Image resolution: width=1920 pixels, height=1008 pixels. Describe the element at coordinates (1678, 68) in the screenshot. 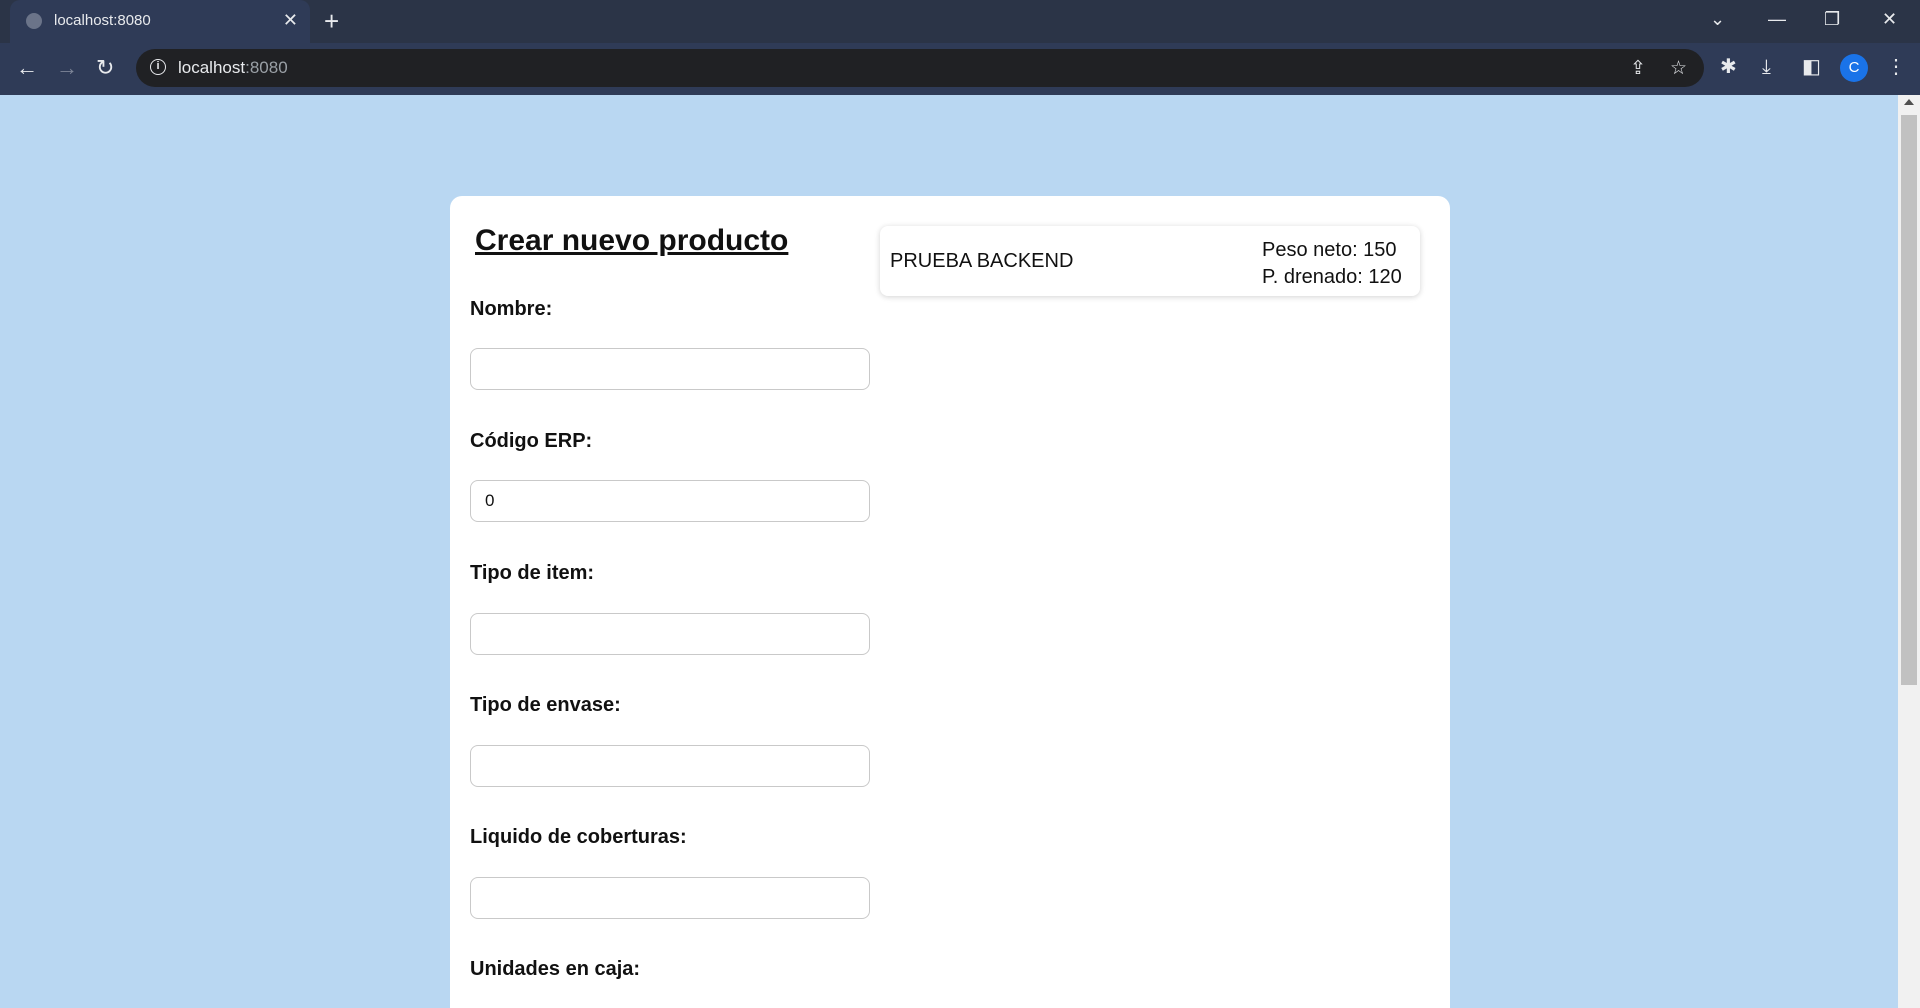

I see `bookmark-star-icon: ☆` at that location.